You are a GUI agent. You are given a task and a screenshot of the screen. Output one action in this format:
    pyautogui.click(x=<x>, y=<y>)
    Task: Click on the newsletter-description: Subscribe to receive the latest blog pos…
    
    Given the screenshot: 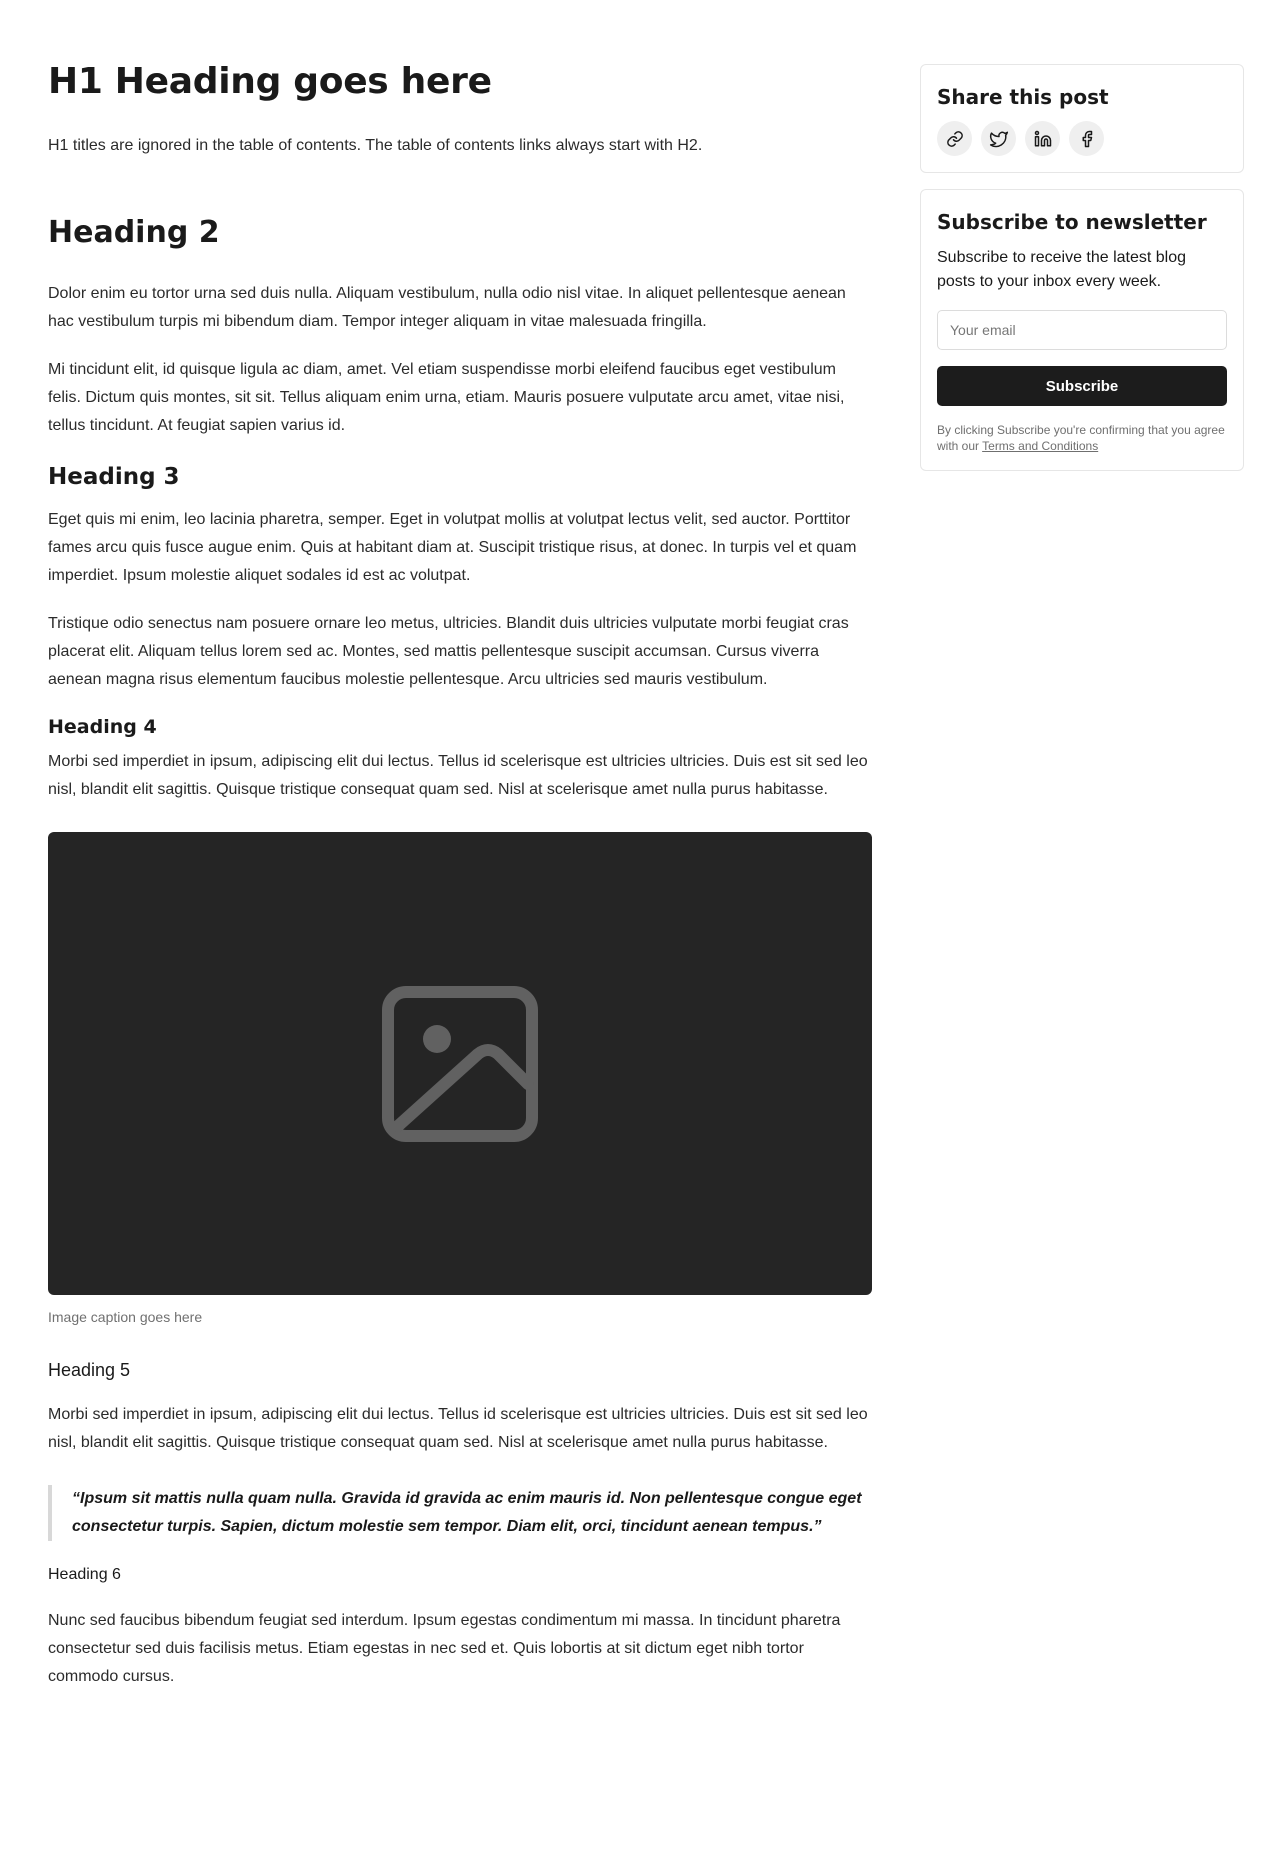 What is the action you would take?
    pyautogui.click(x=1062, y=269)
    